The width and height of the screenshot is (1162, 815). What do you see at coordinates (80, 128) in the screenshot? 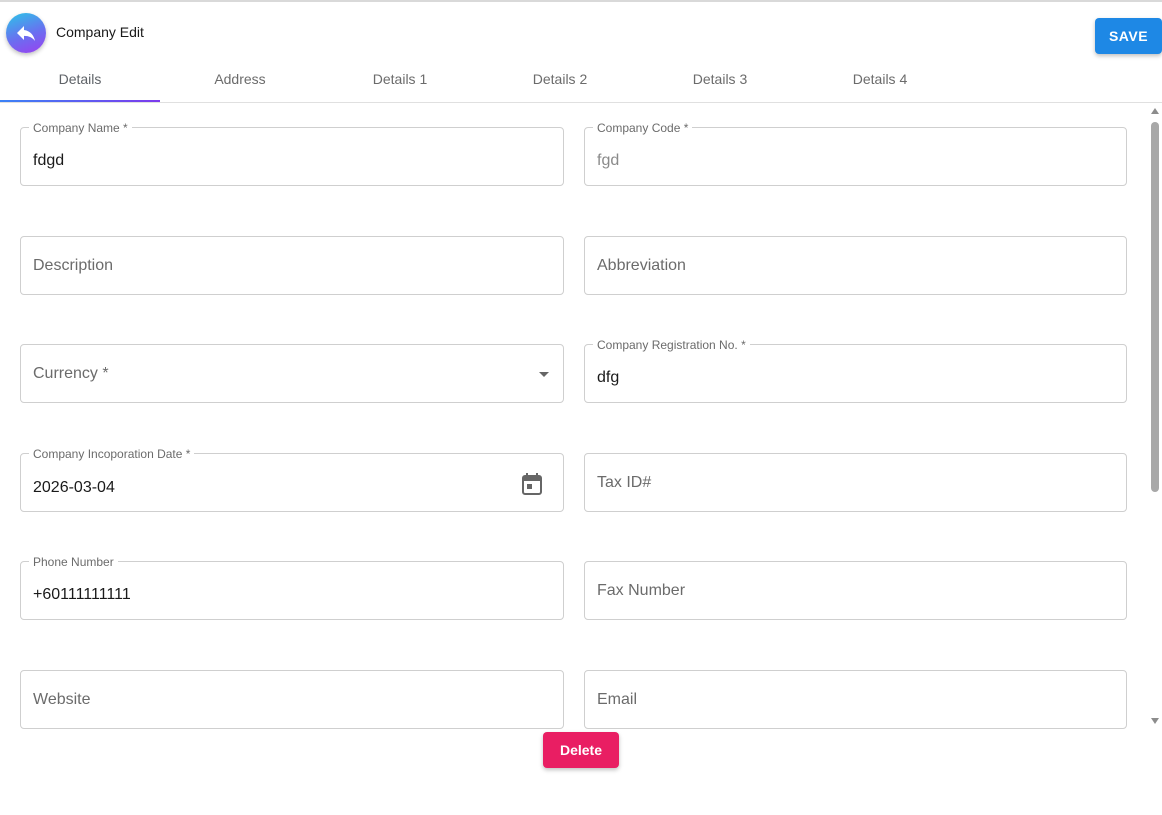
I see `company-name-label: Company Name *` at bounding box center [80, 128].